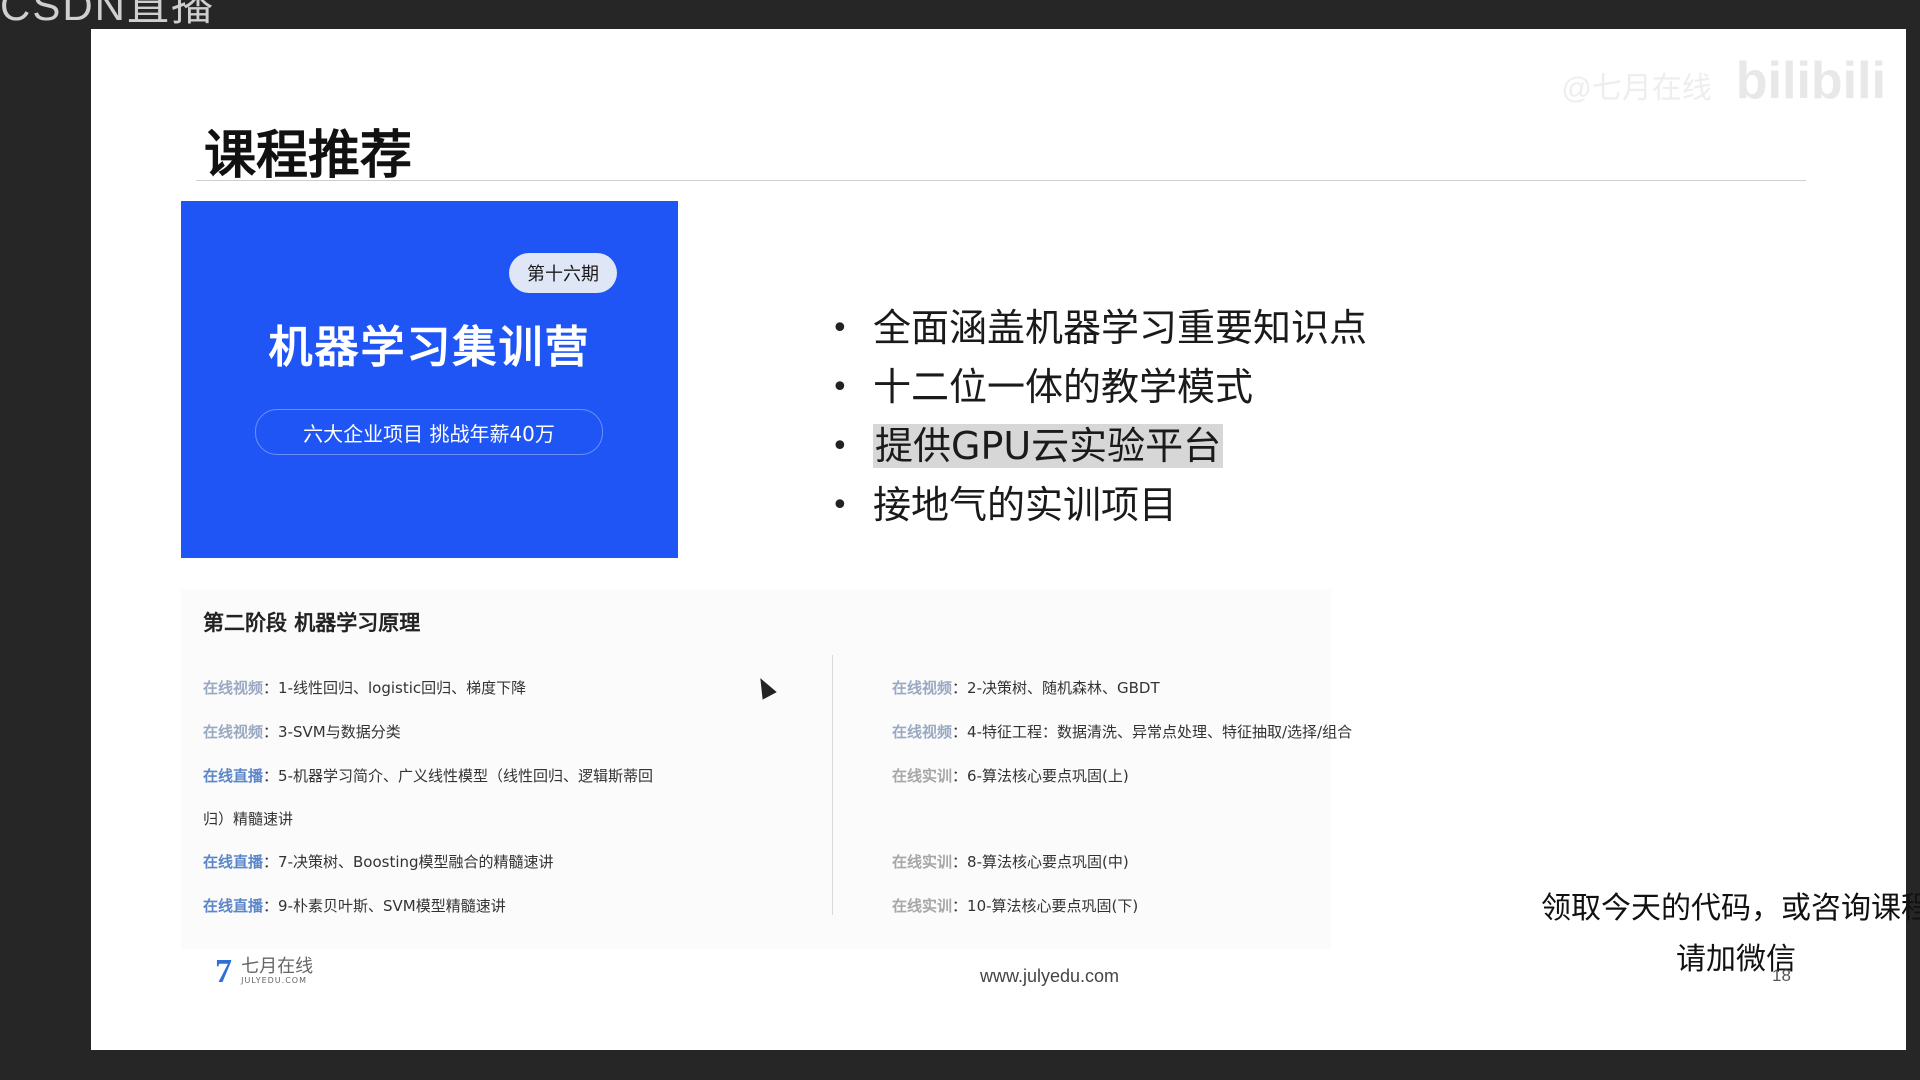  Describe the element at coordinates (1050, 976) in the screenshot. I see `footer-url: www.julyedu.com` at that location.